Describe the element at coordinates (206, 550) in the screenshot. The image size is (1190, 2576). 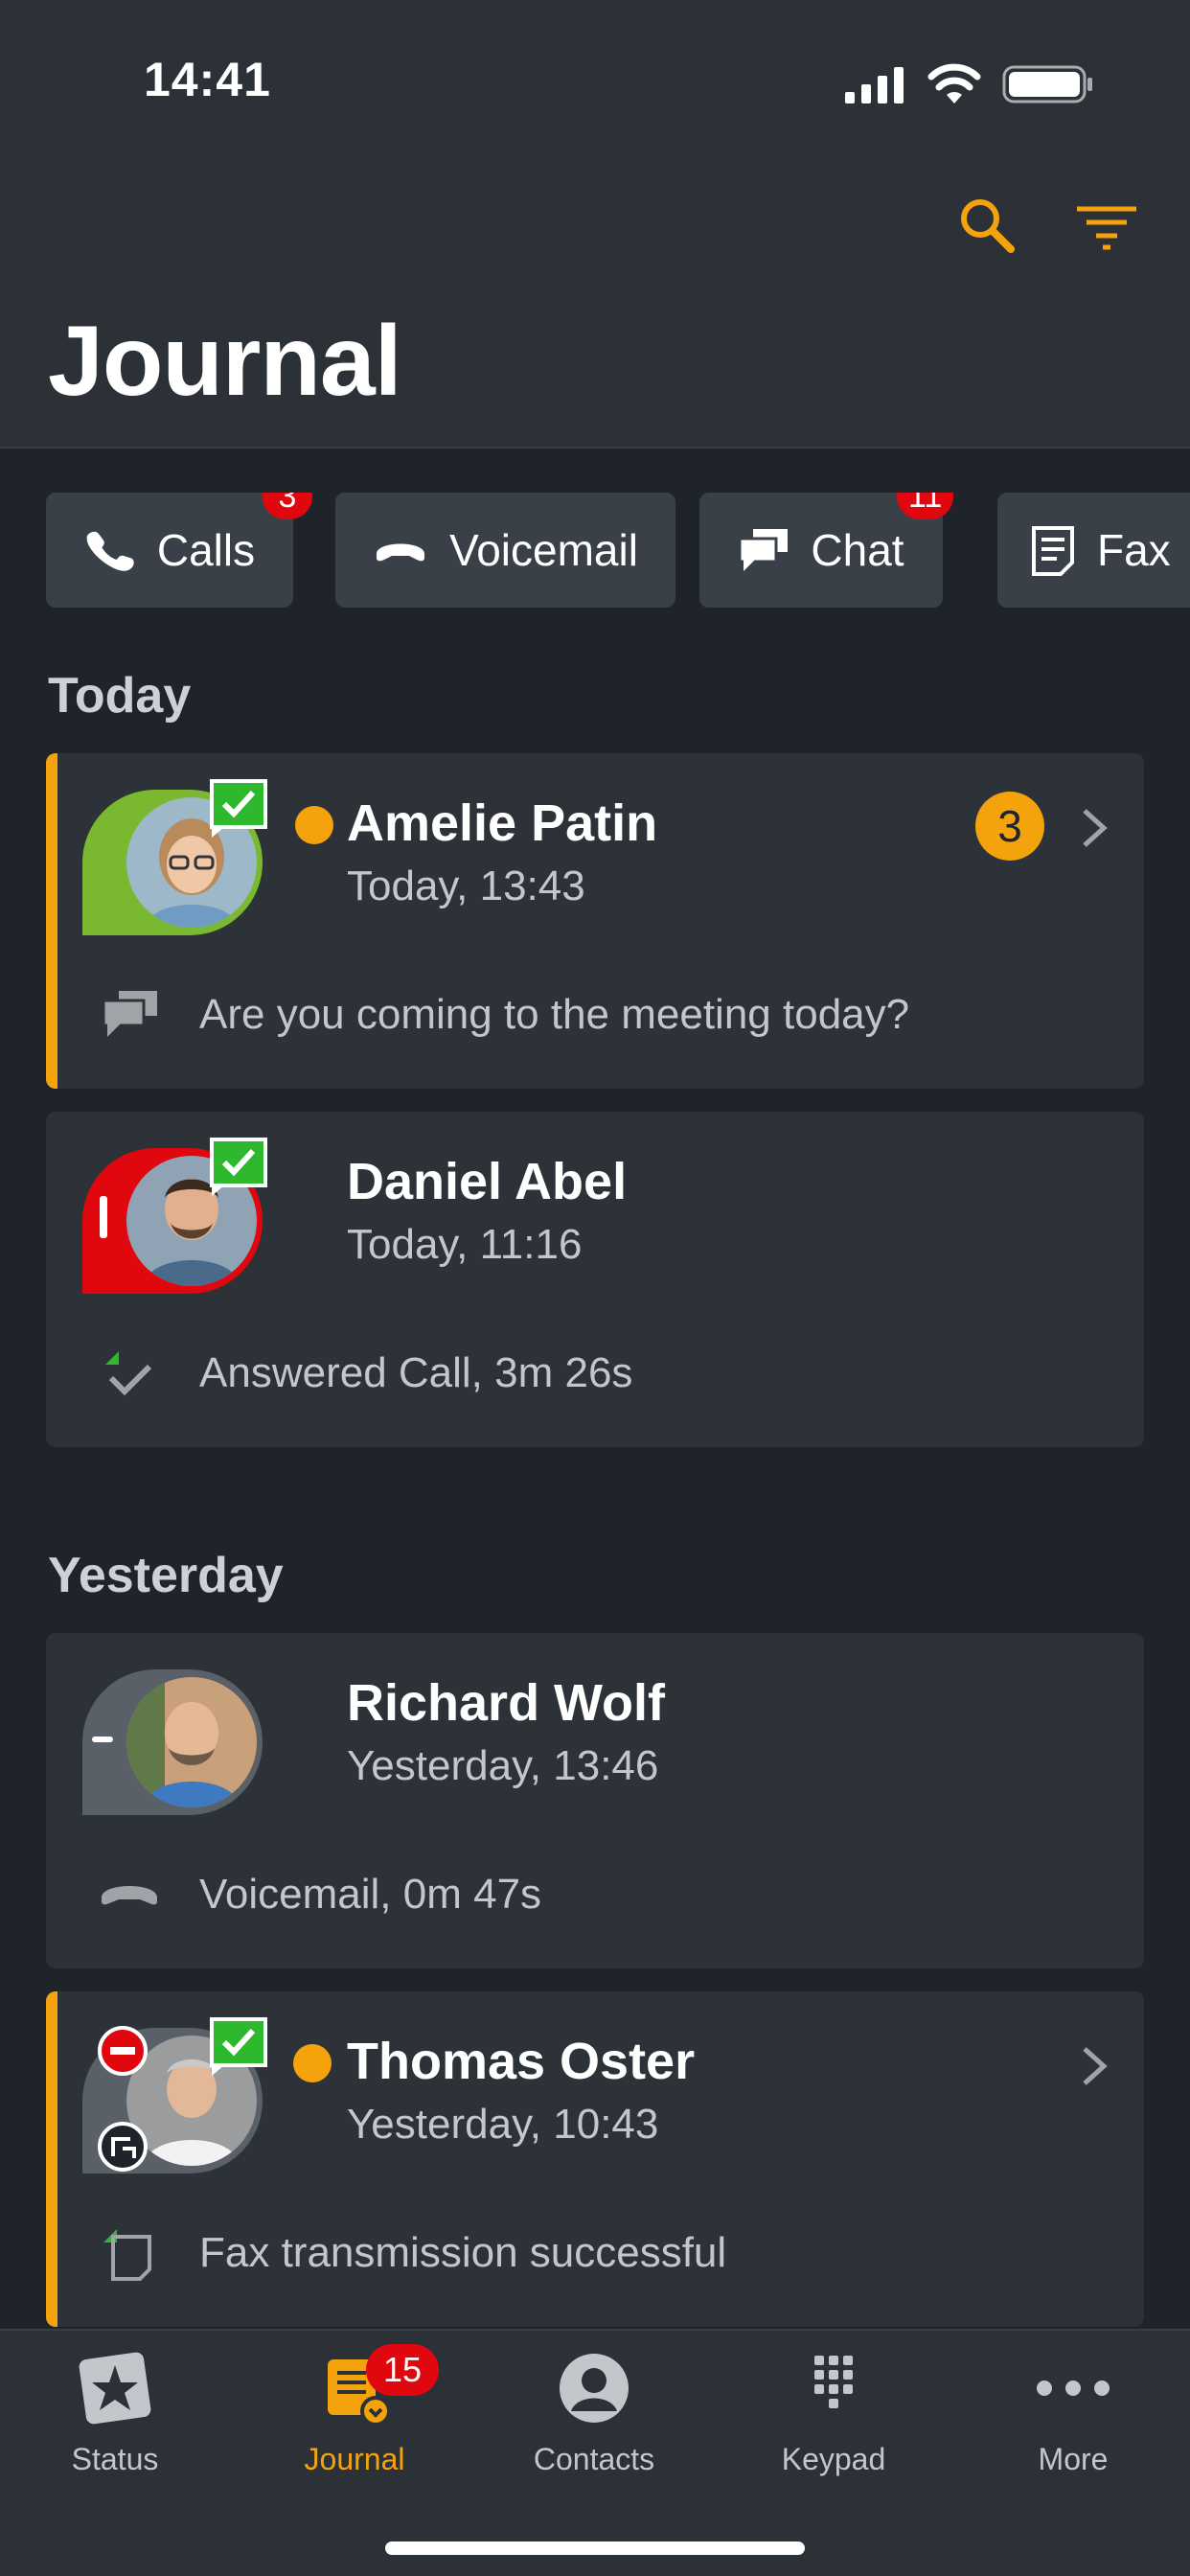
I see `tab-calls-label: Calls` at that location.